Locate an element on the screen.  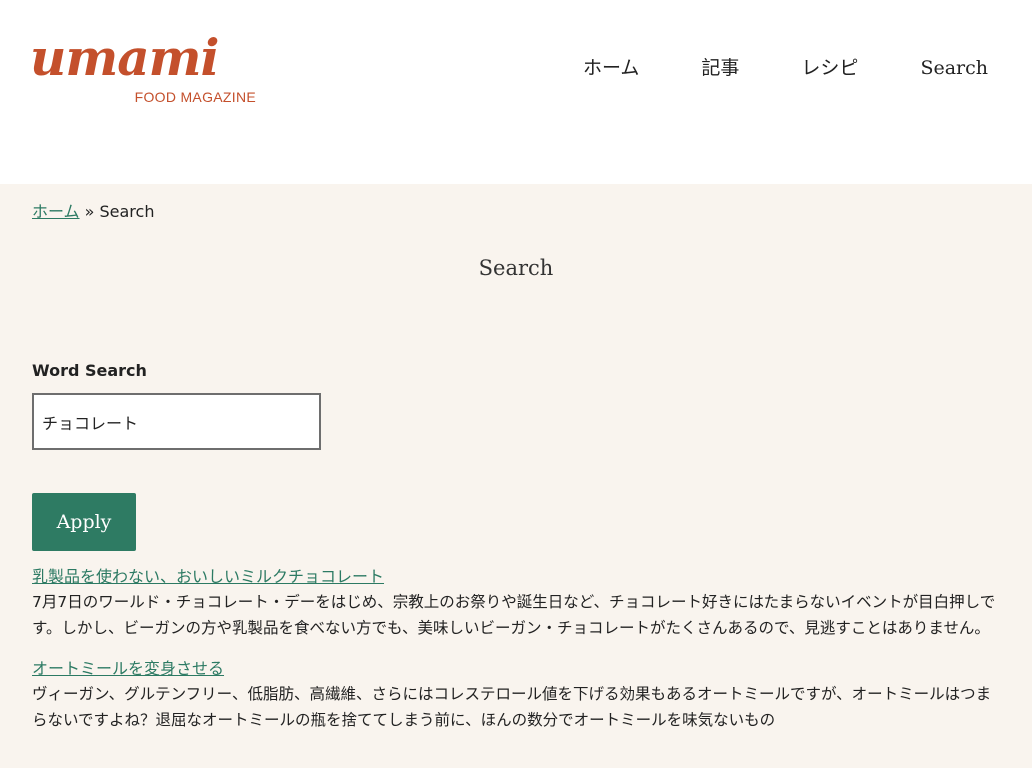
apply-button: Apply is located at coordinates (84, 522).